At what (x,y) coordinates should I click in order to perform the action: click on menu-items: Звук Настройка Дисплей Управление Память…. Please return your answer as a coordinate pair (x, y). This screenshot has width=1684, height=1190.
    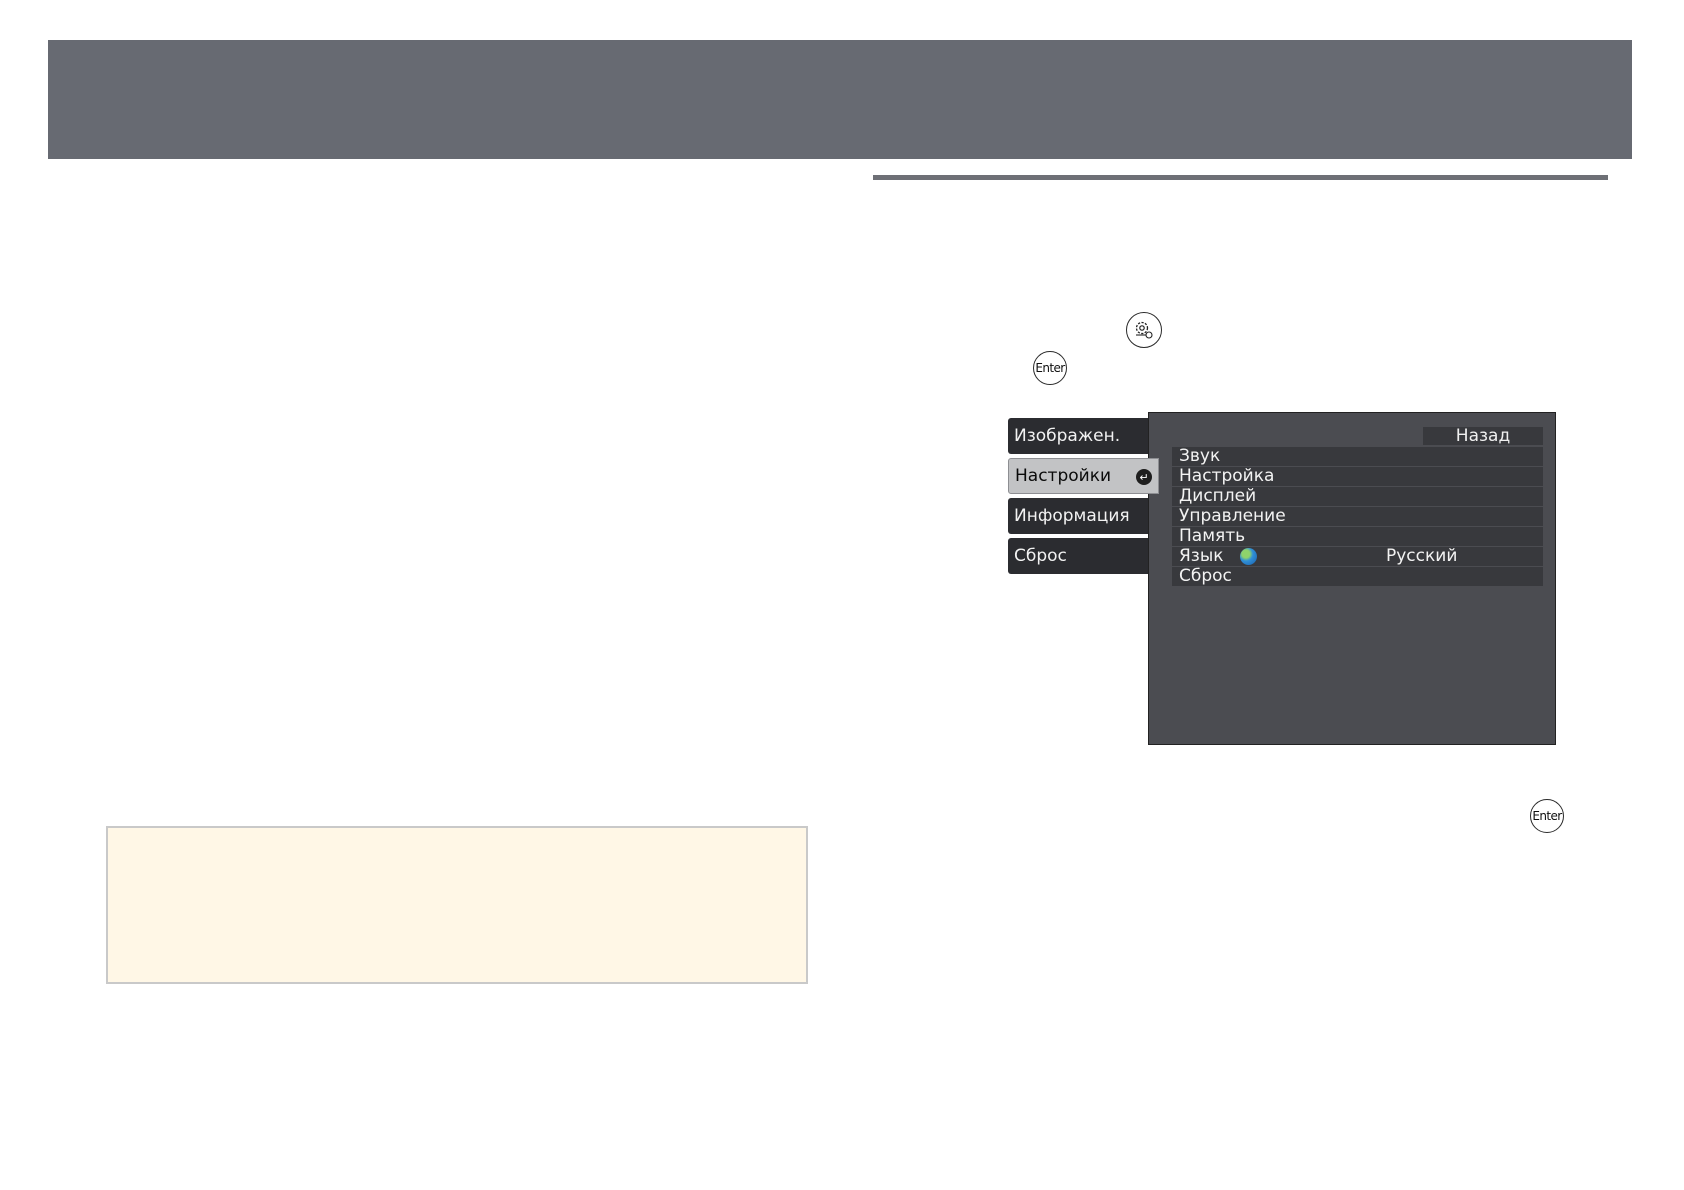
    Looking at the image, I should click on (1357, 517).